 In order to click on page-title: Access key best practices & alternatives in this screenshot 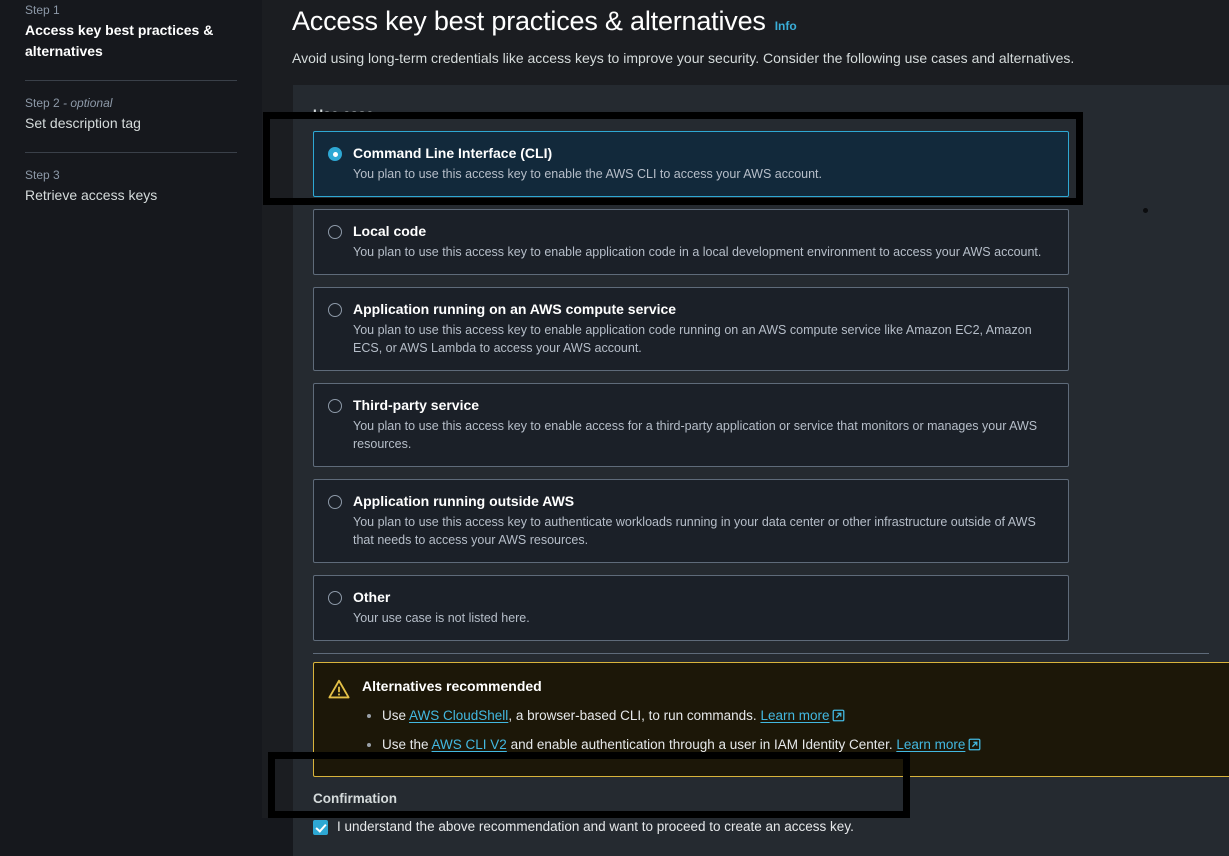, I will do `click(529, 21)`.